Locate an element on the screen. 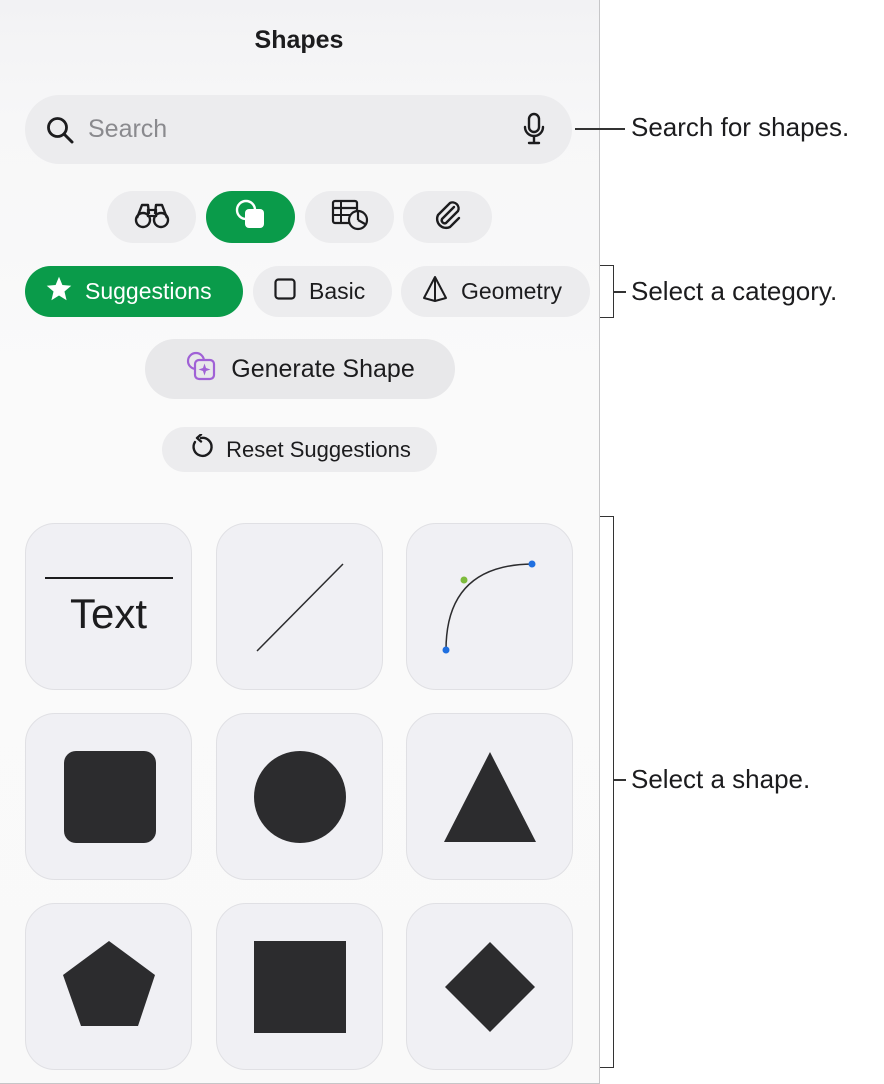 This screenshot has width=884, height=1084. category-label: Suggestions is located at coordinates (148, 291).